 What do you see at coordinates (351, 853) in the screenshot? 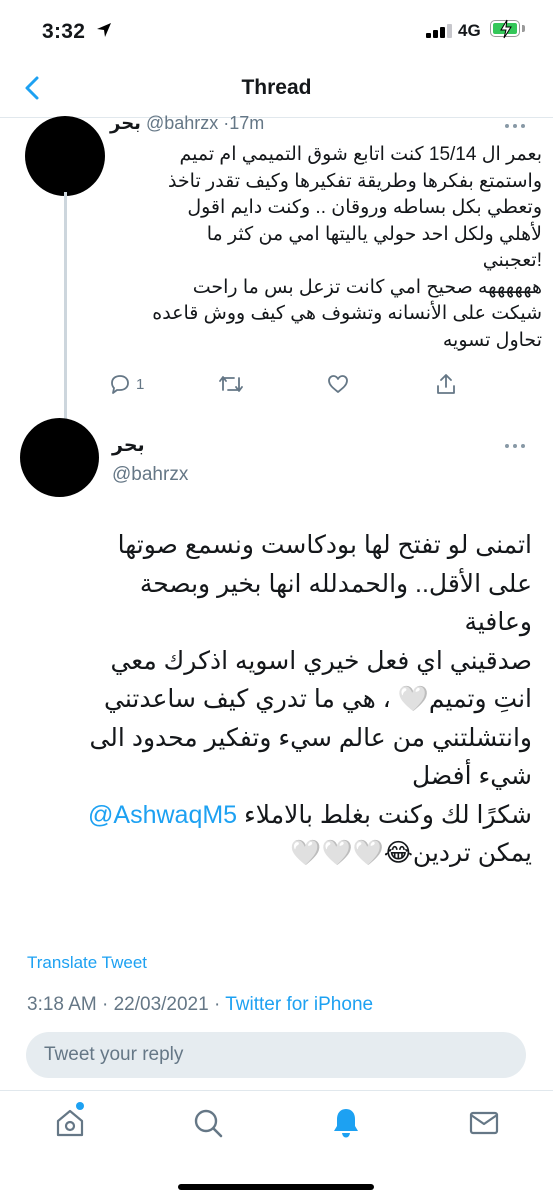
I see `emoji-run: 😂🤍🤍🤍` at bounding box center [351, 853].